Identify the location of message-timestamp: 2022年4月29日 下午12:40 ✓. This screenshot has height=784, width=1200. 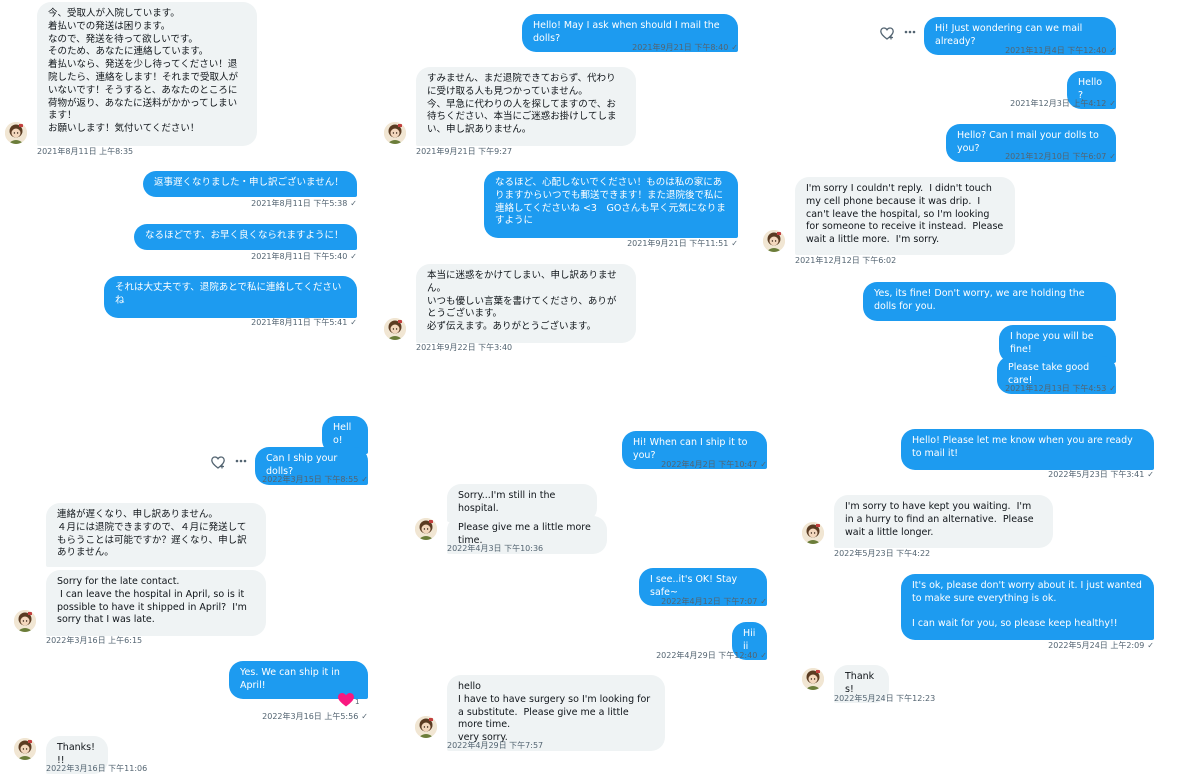
(711, 656).